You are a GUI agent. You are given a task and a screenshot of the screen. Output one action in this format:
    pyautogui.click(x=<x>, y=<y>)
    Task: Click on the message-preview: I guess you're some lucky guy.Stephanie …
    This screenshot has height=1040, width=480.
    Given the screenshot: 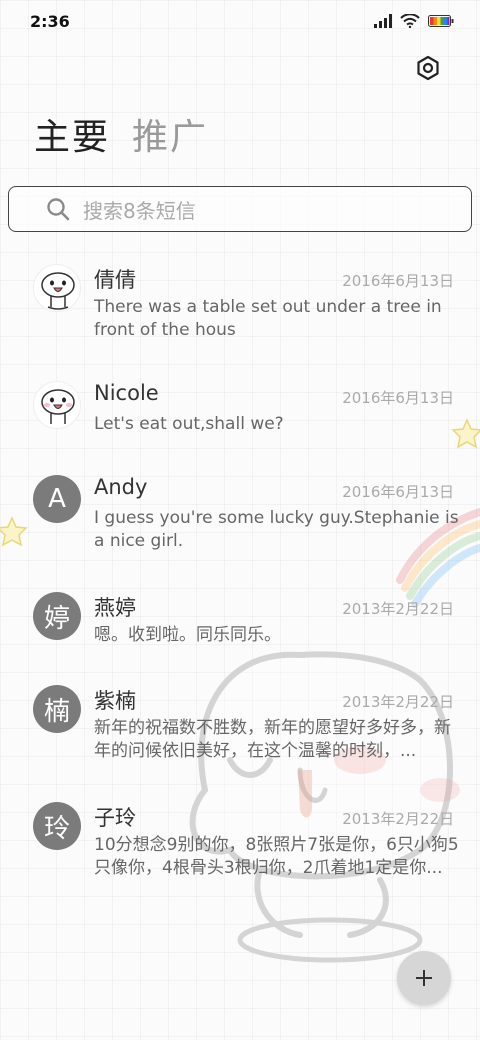 What is the action you would take?
    pyautogui.click(x=276, y=529)
    